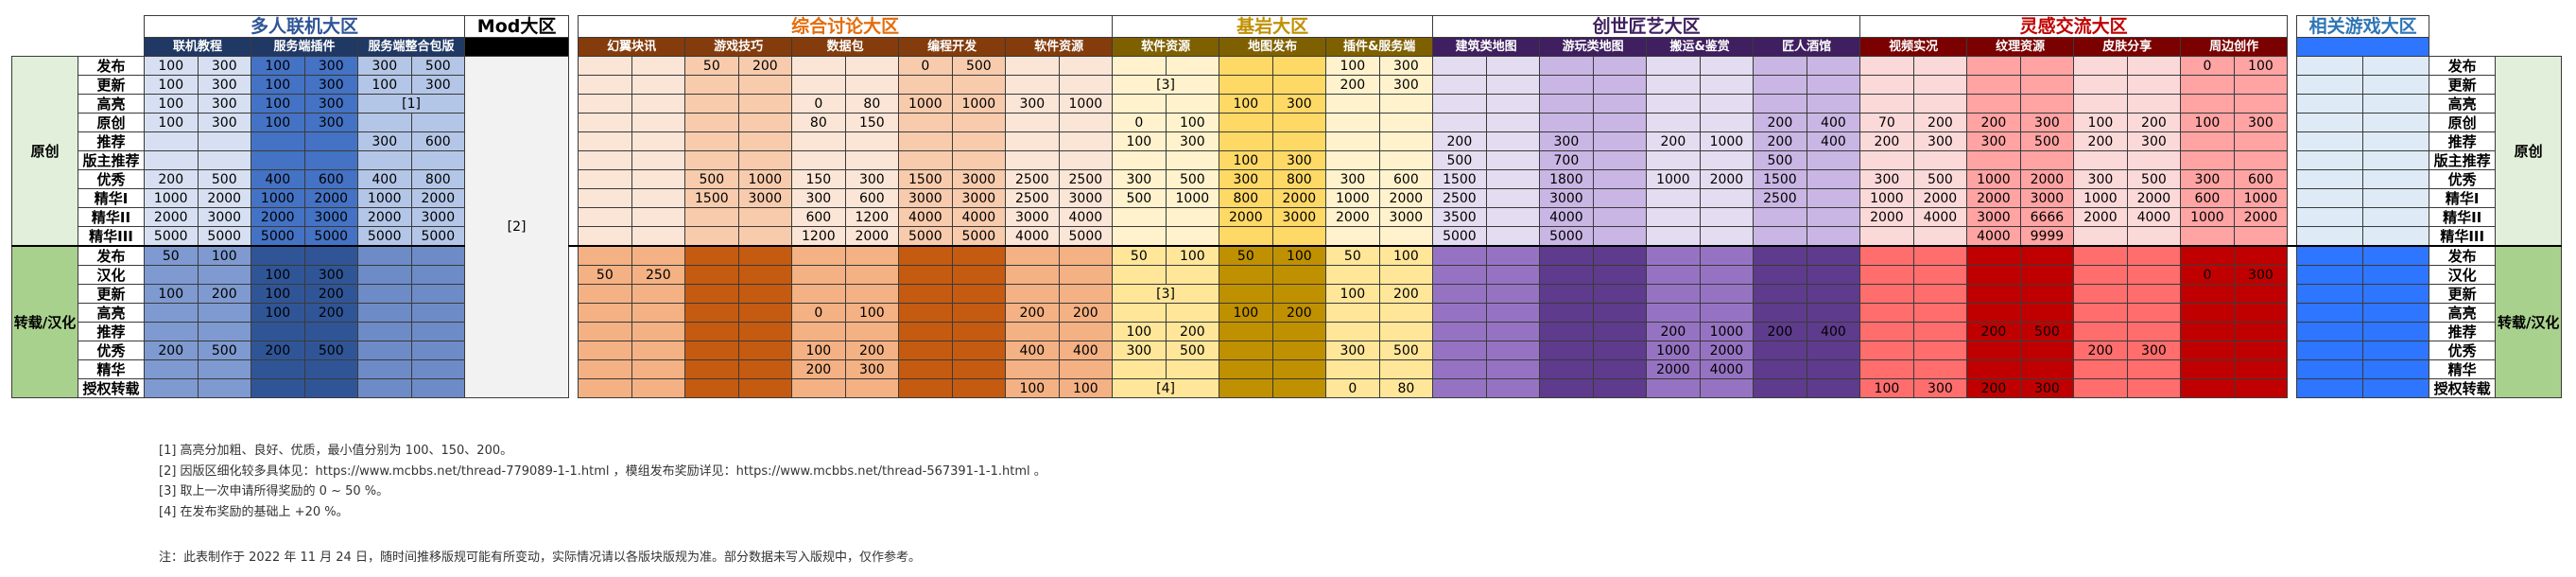  I want to click on subforum-header: 幻翼块讯, so click(632, 47).